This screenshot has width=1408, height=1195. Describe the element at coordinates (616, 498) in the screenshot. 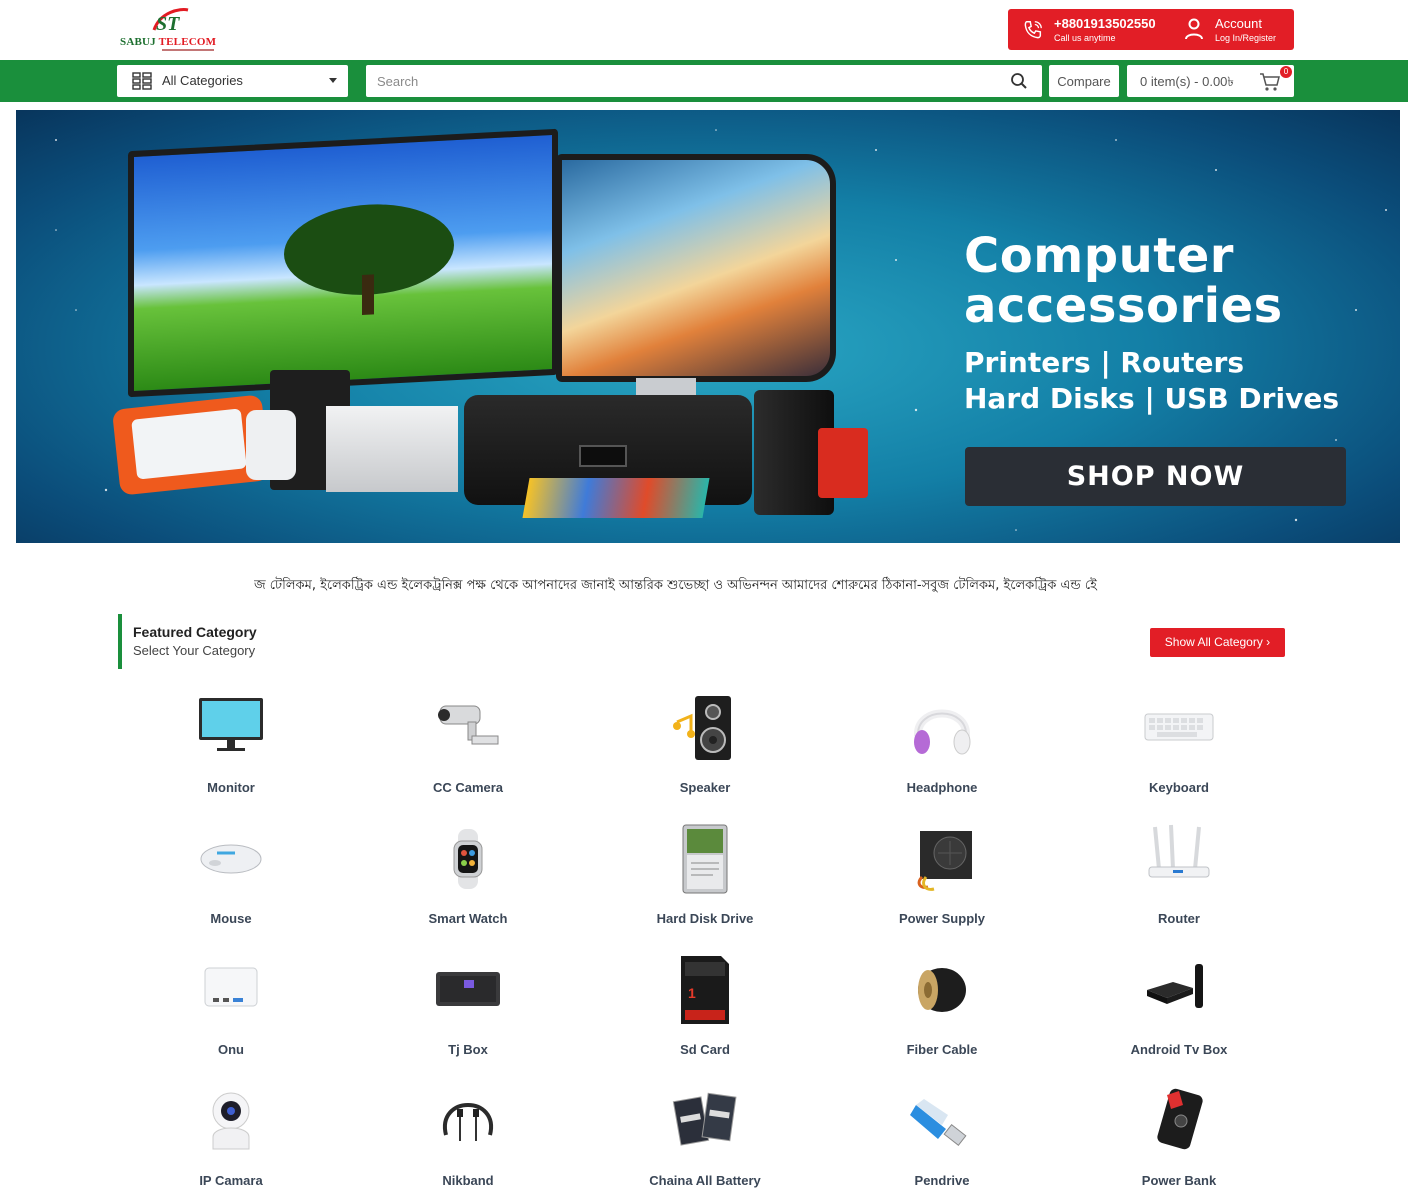

I see `printed-photo-image` at that location.